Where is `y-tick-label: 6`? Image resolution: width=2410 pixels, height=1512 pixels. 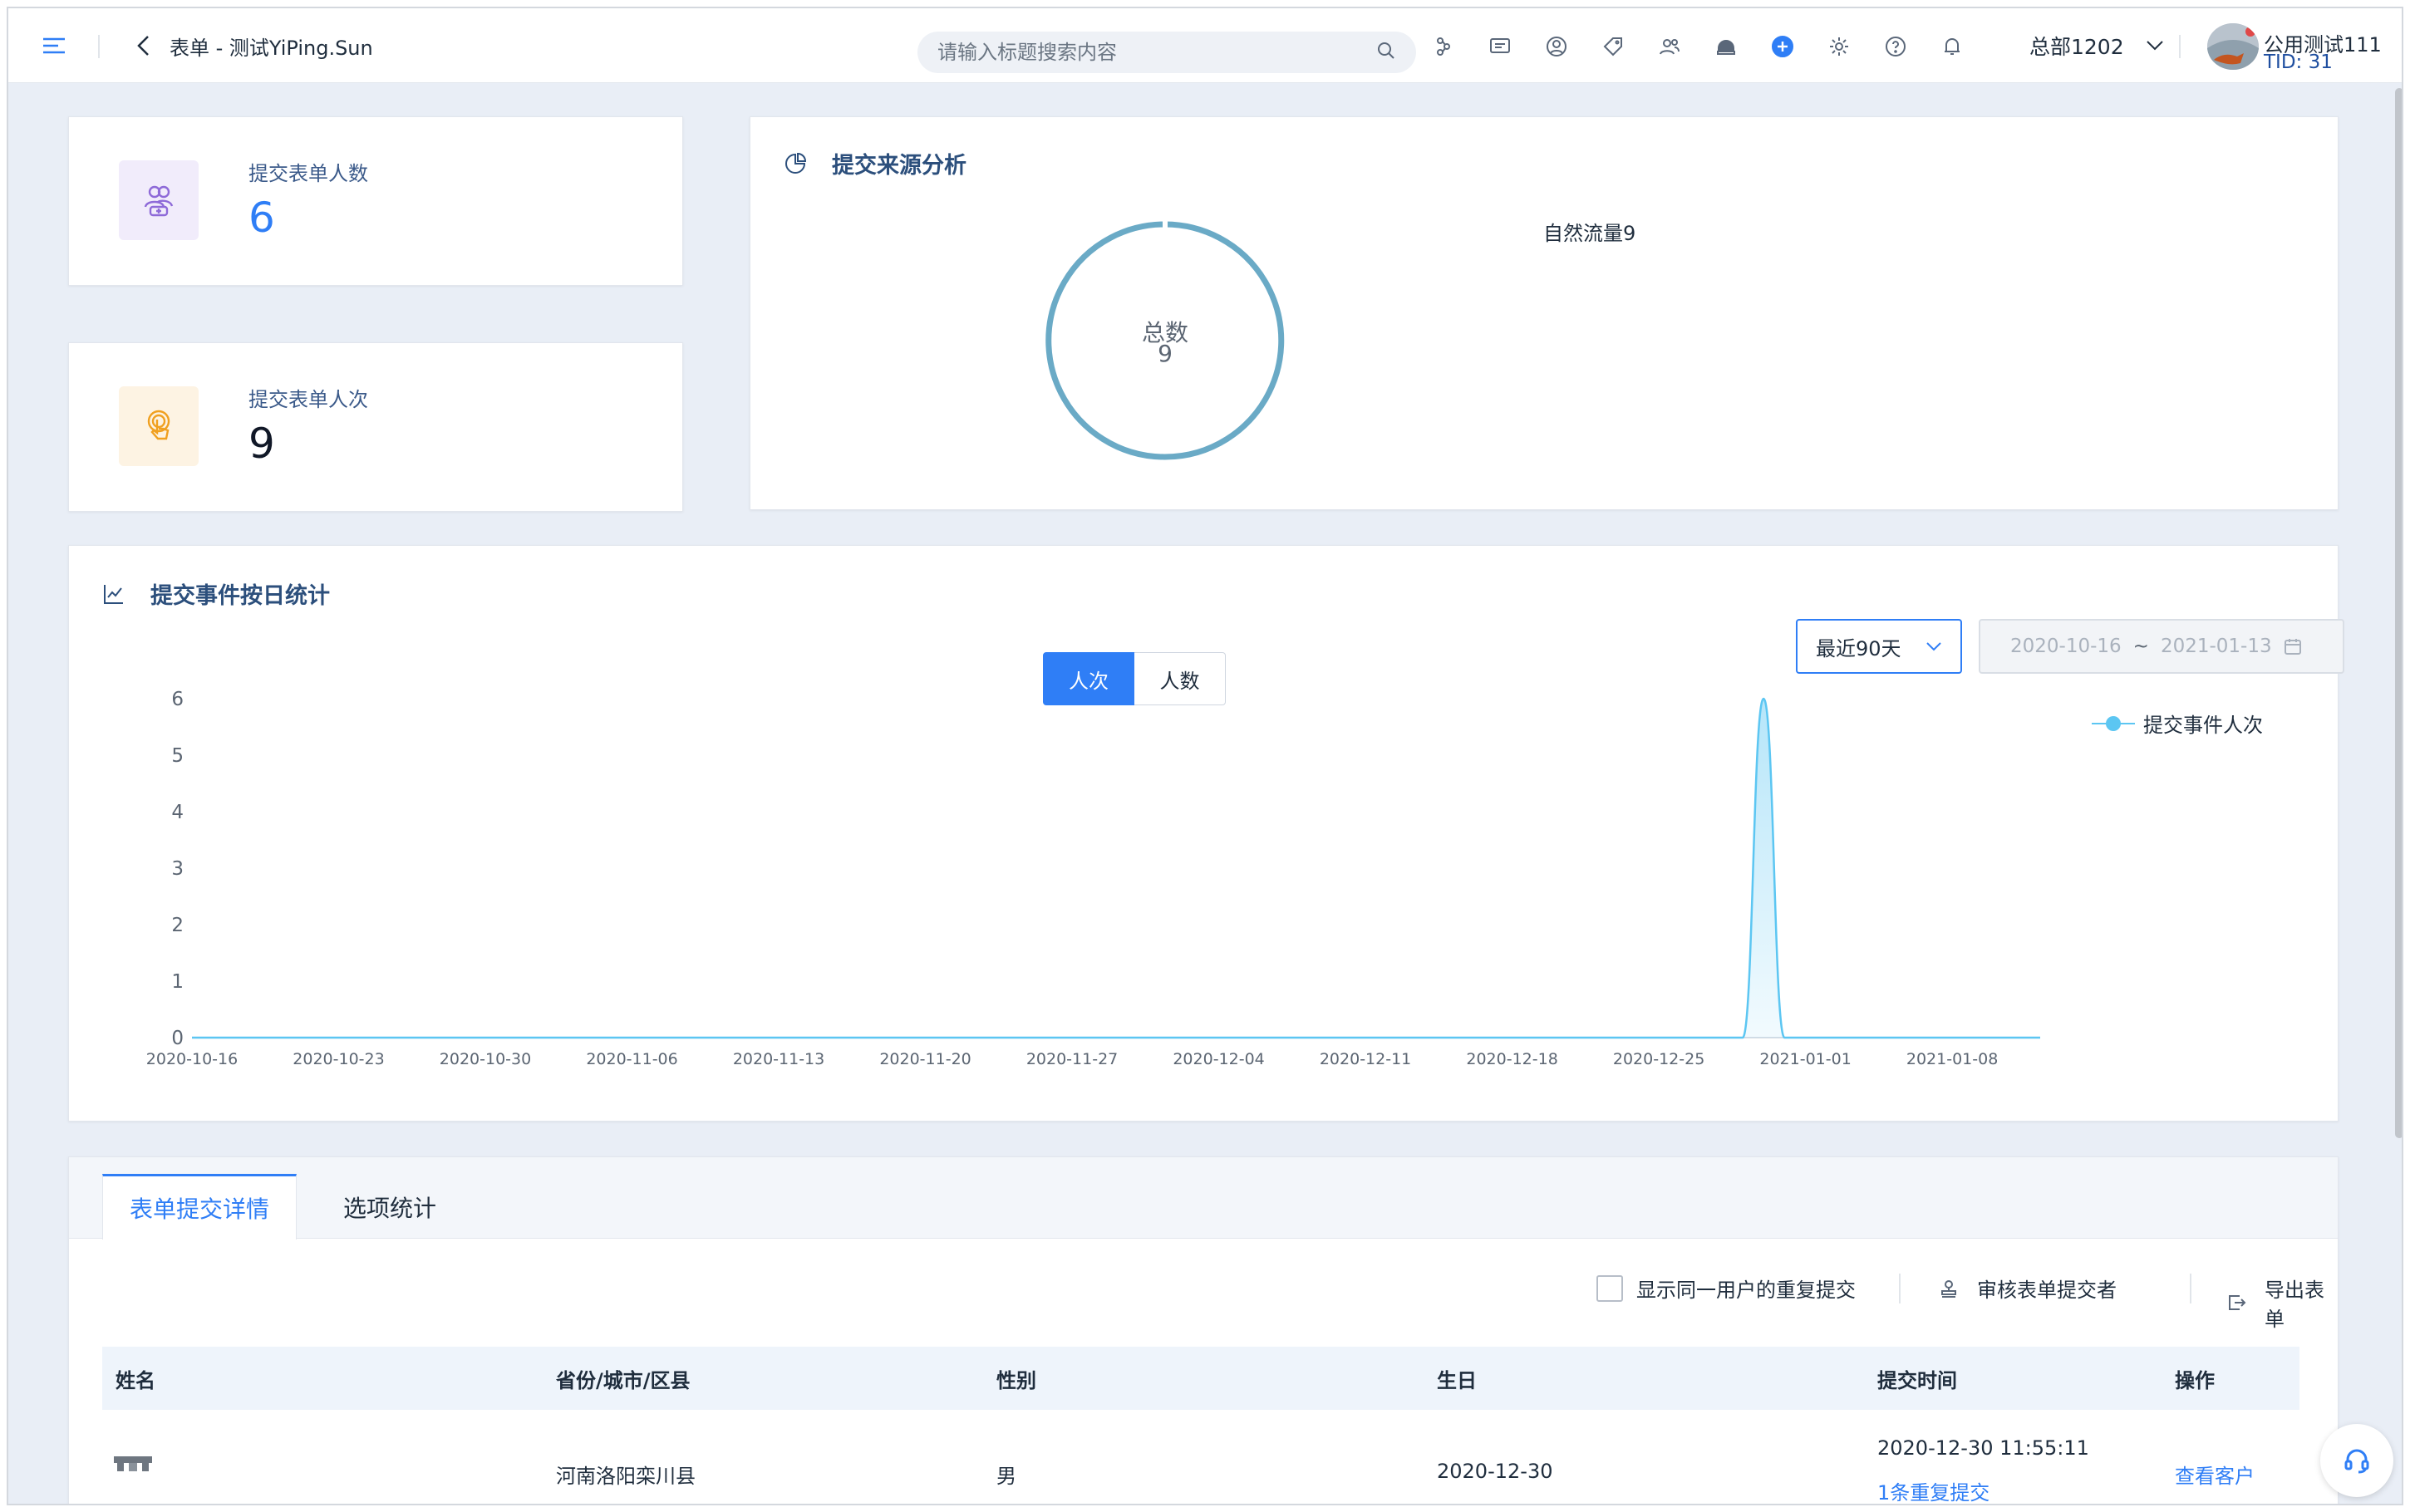
y-tick-label: 6 is located at coordinates (177, 699).